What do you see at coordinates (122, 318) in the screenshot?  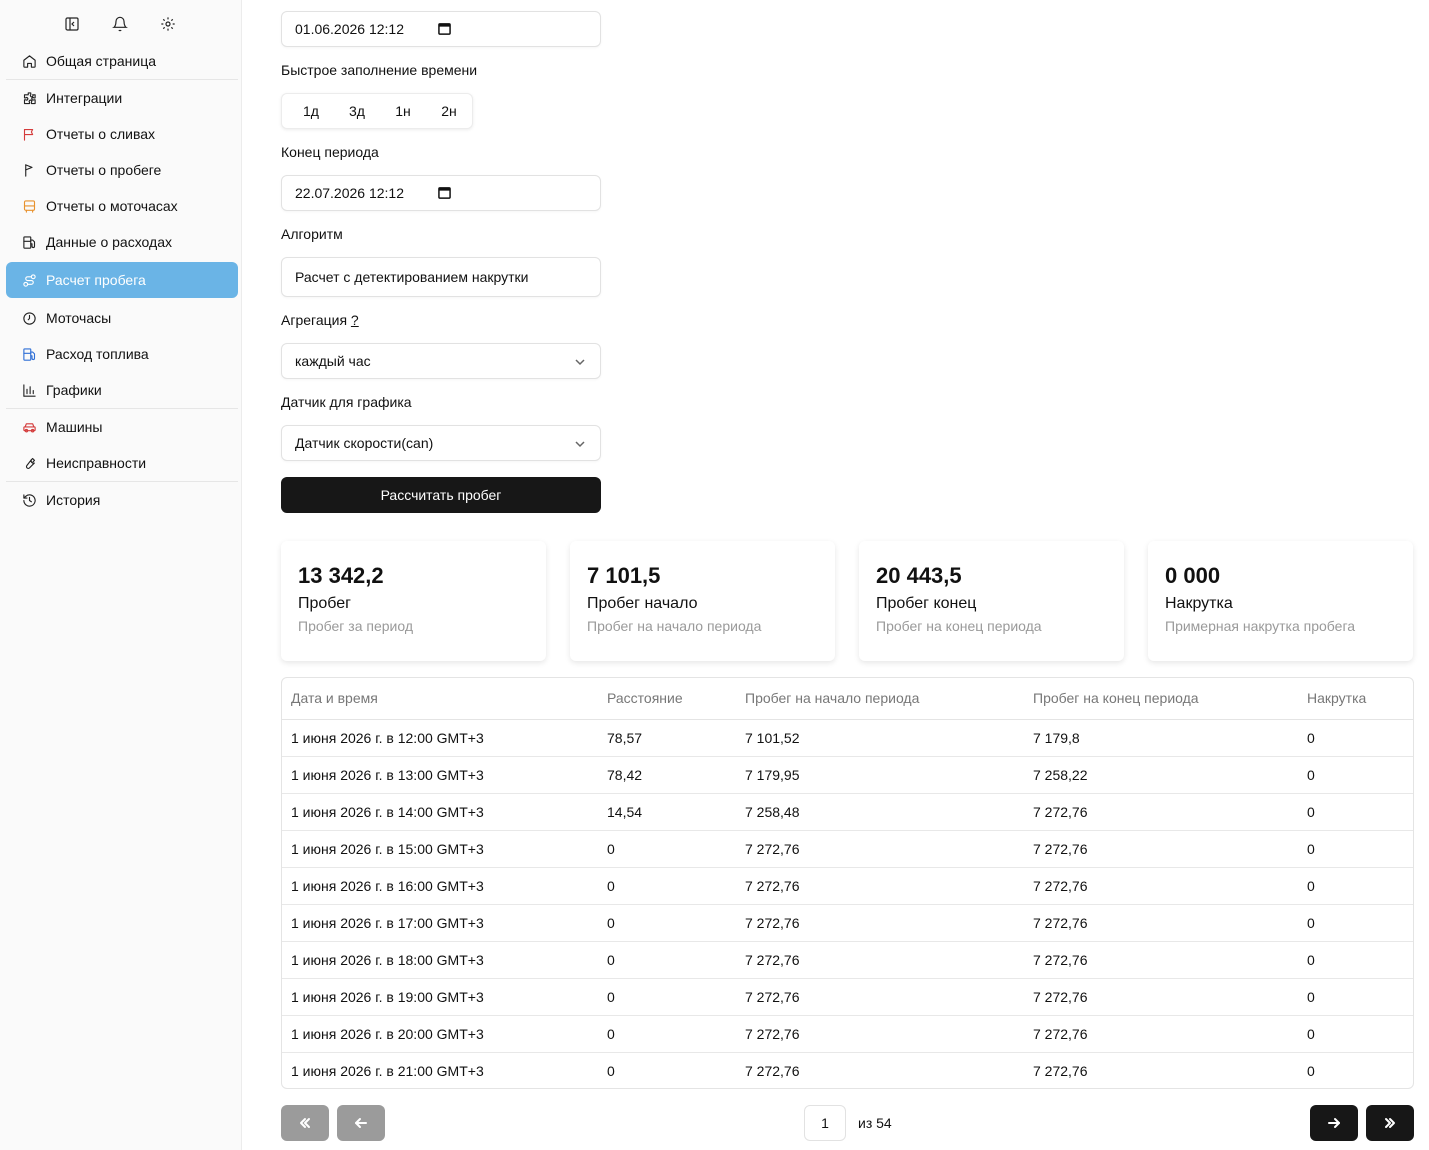 I see `sidebar-item-8: Моточасы` at bounding box center [122, 318].